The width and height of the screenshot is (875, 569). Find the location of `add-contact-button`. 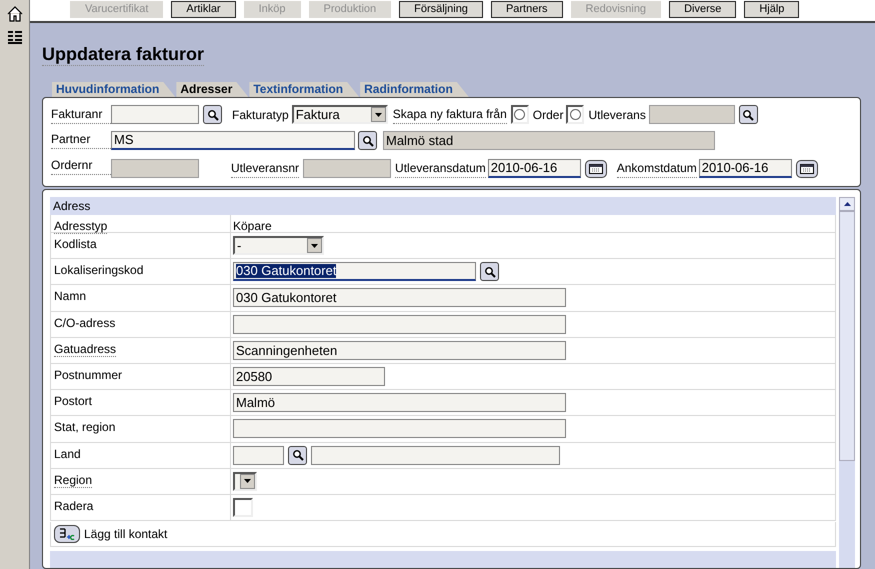

add-contact-button is located at coordinates (67, 534).